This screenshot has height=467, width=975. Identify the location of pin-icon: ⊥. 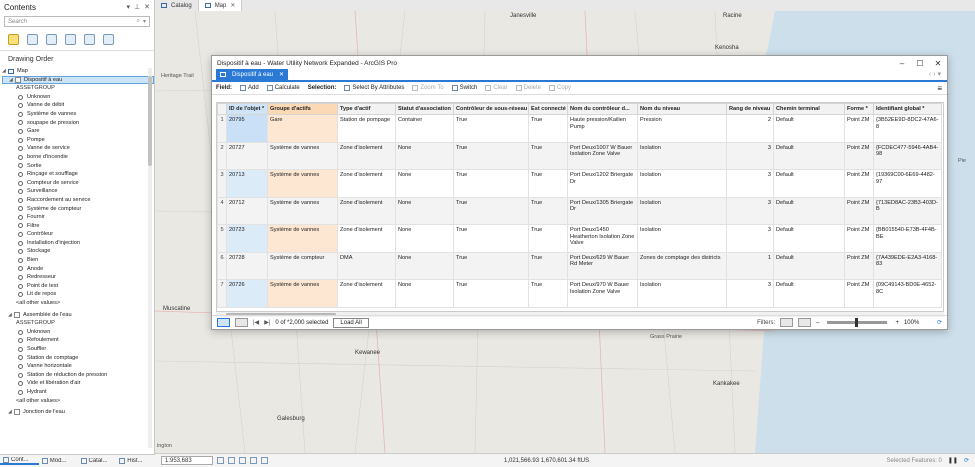
(137, 7).